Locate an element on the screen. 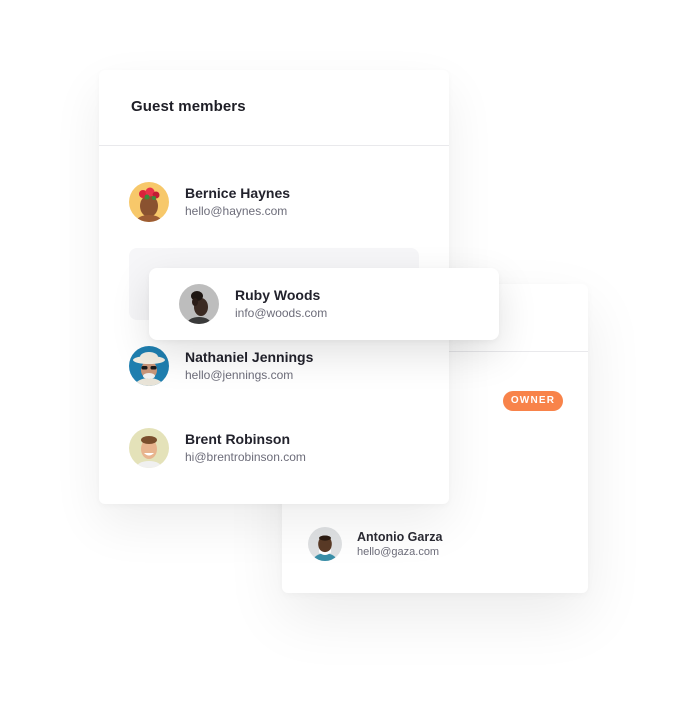 The width and height of the screenshot is (688, 723). avatar-smiling-man-2-icon is located at coordinates (325, 544).